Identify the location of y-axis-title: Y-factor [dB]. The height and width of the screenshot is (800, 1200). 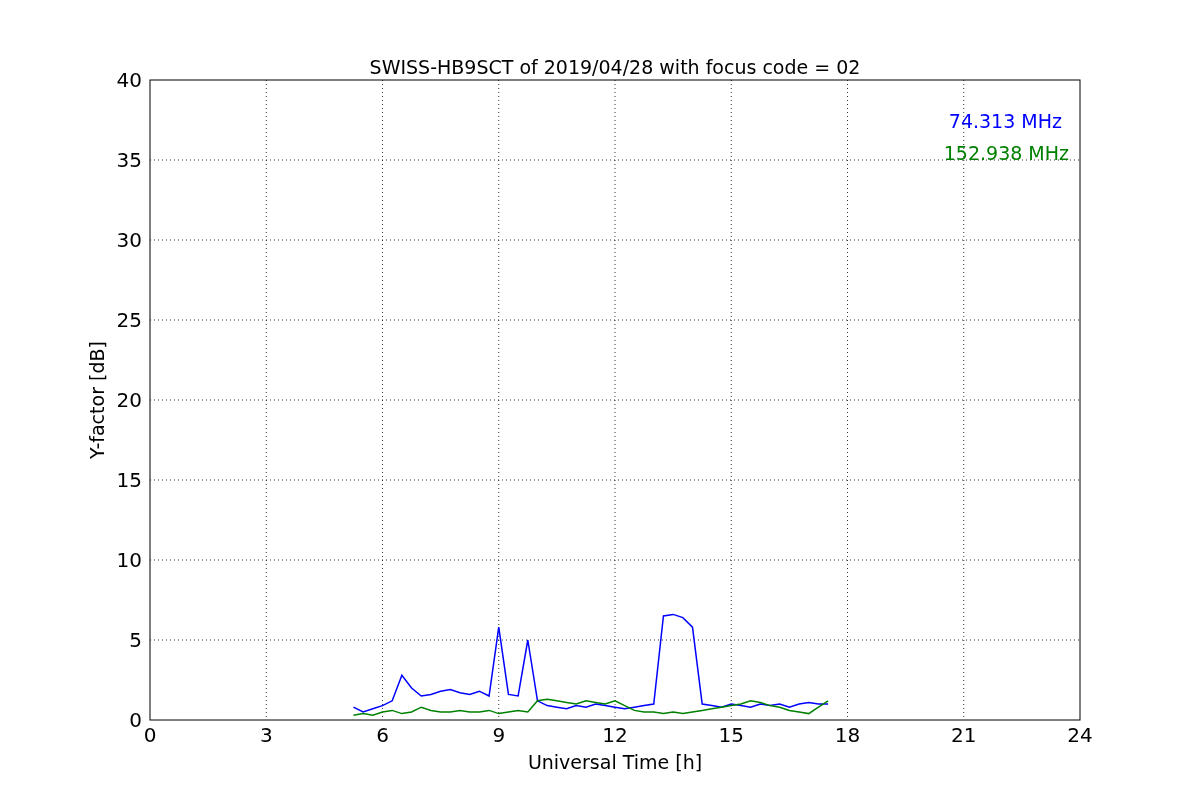
(97, 400).